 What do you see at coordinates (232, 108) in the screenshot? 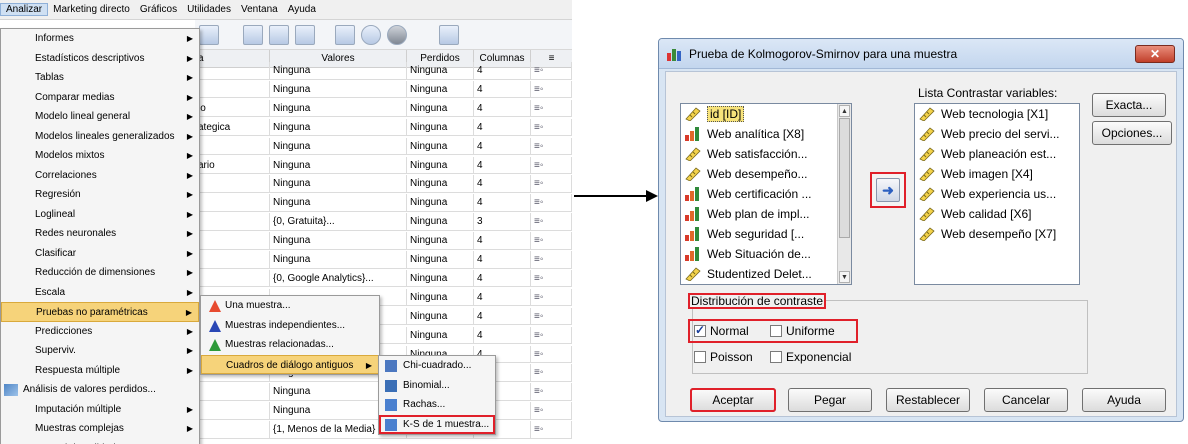
I see `cell-name: io` at bounding box center [232, 108].